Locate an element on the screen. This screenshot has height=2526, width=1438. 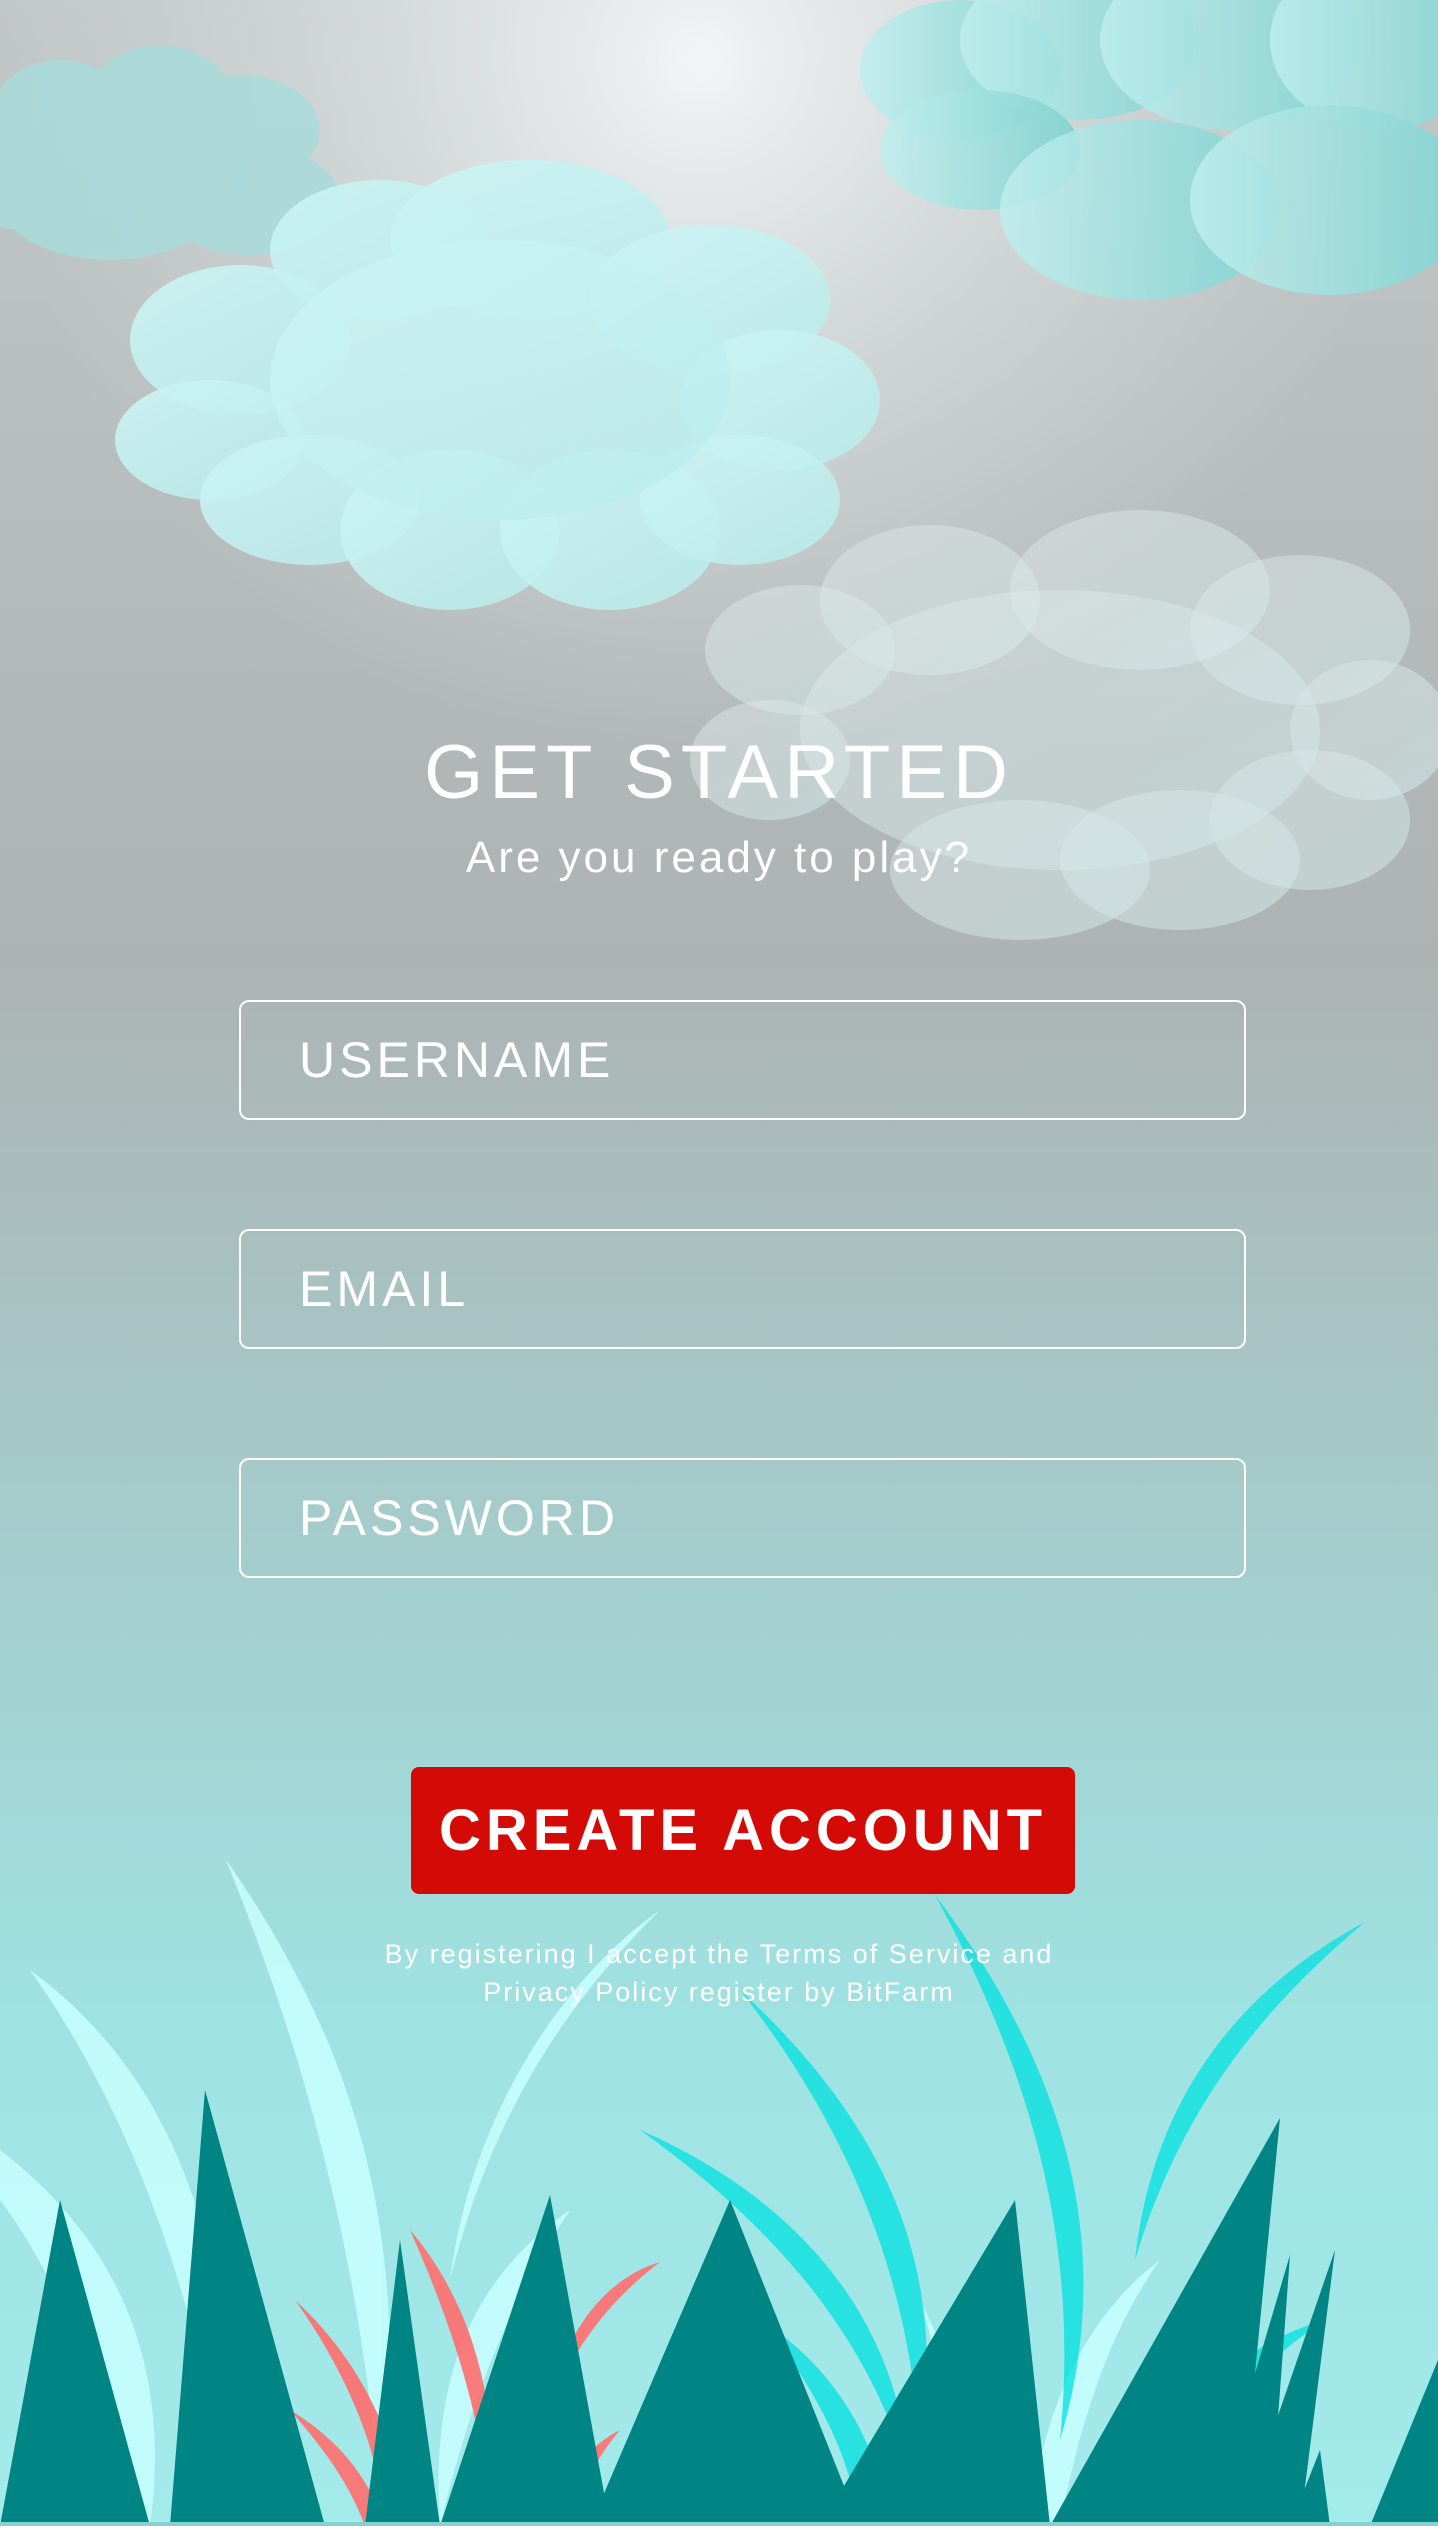
password-input is located at coordinates (742, 1518).